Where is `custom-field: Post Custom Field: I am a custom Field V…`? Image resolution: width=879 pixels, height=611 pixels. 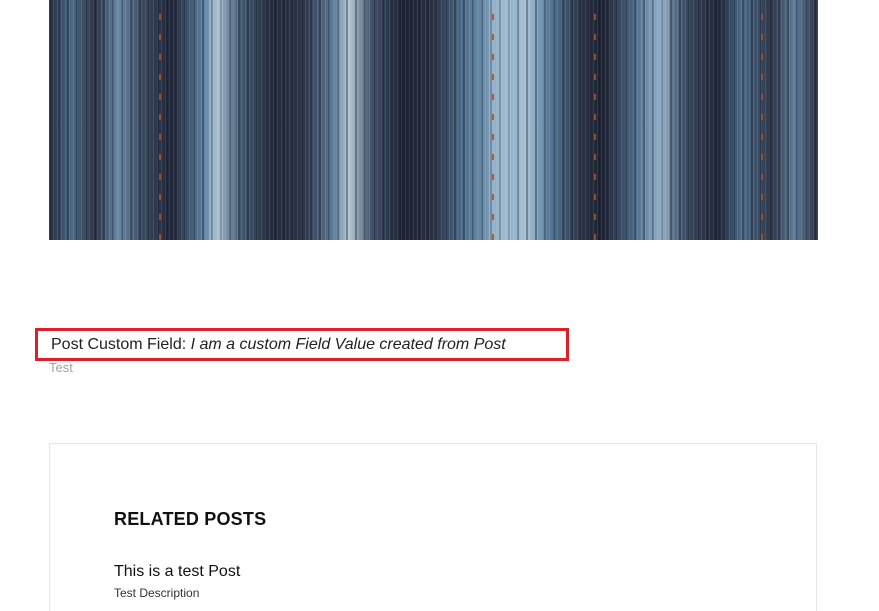
custom-field: Post Custom Field: I am a custom Field V… is located at coordinates (278, 345).